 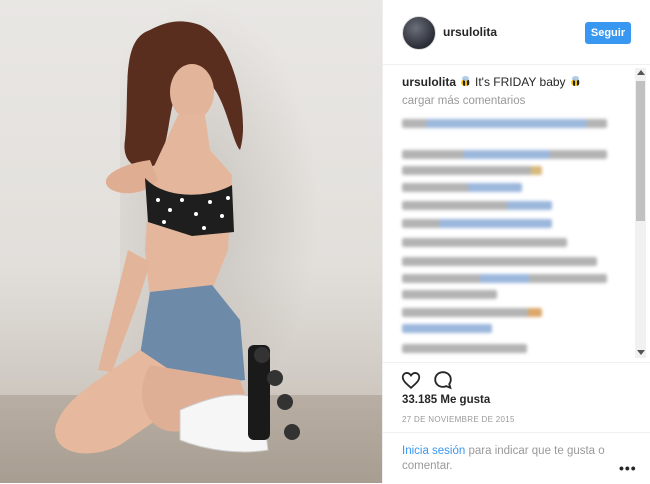 What do you see at coordinates (419, 33) in the screenshot?
I see `avatar` at bounding box center [419, 33].